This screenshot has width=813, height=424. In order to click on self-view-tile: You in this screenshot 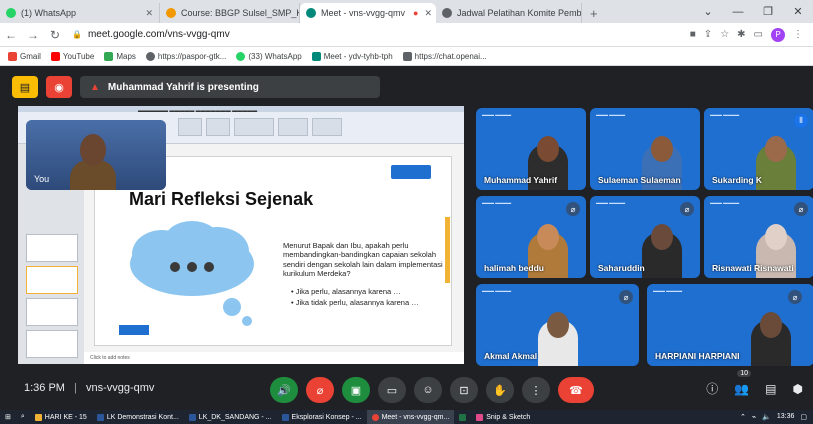, I will do `click(96, 155)`.